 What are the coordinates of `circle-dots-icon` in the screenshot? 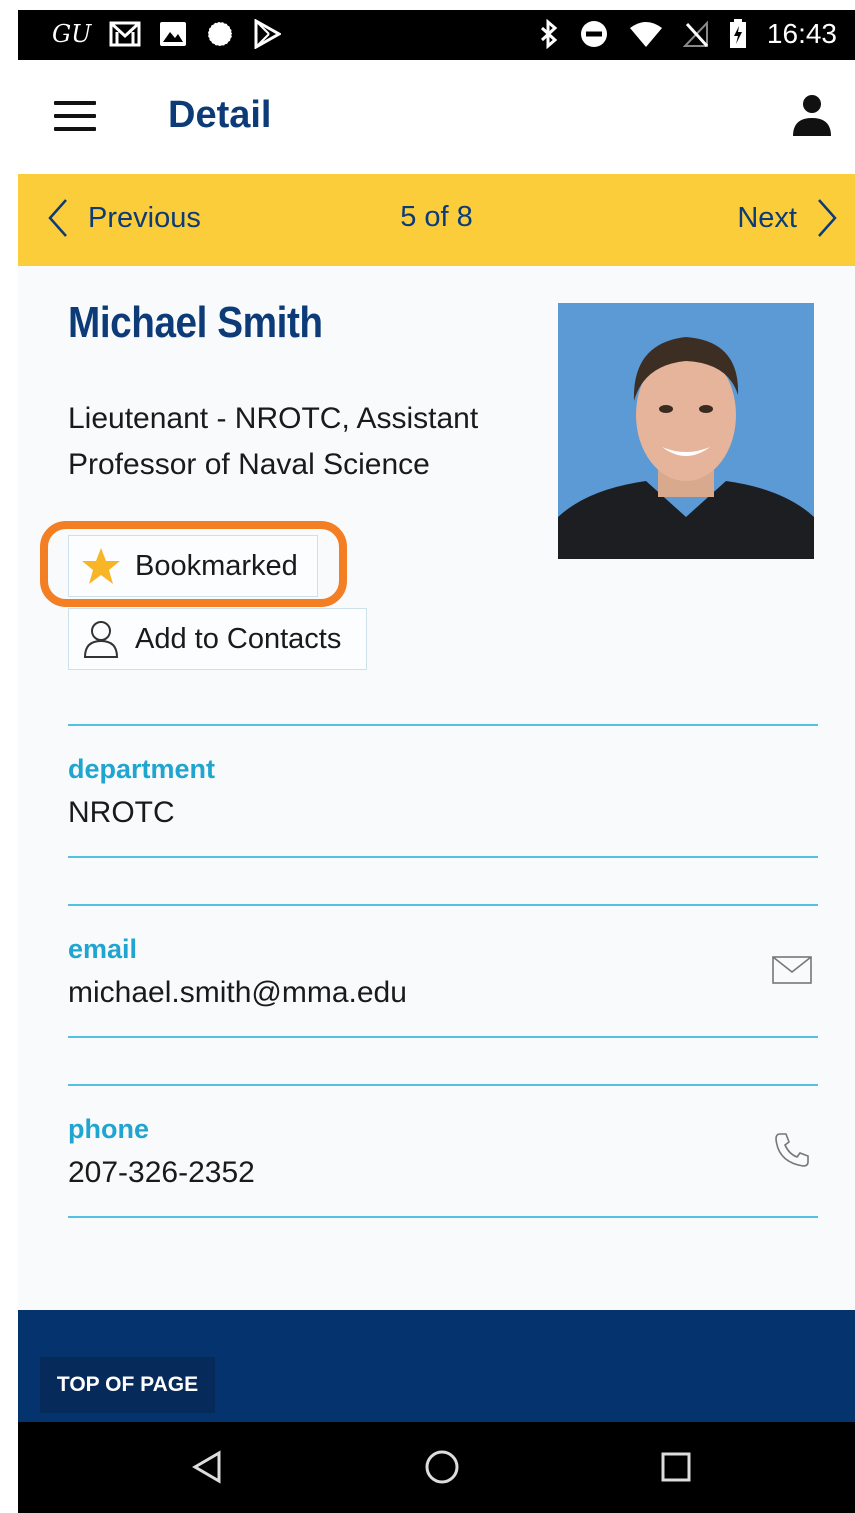 It's located at (220, 34).